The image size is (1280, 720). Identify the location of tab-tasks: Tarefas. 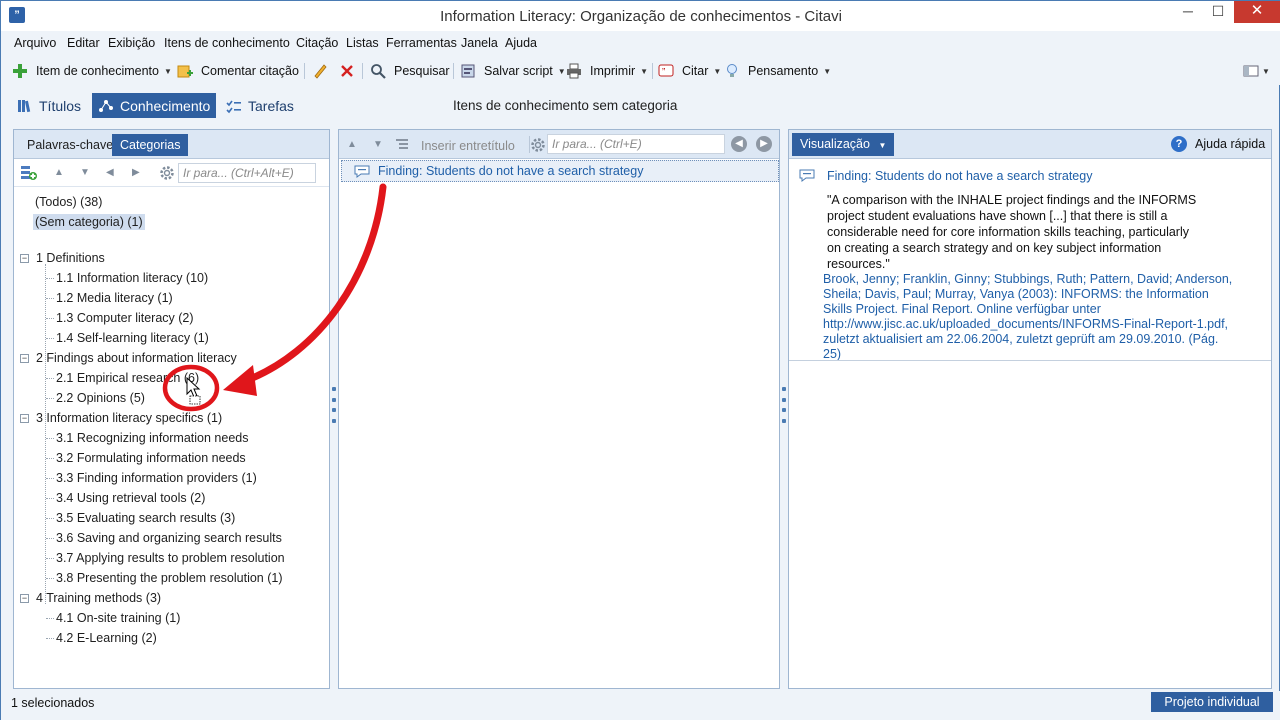
(260, 105).